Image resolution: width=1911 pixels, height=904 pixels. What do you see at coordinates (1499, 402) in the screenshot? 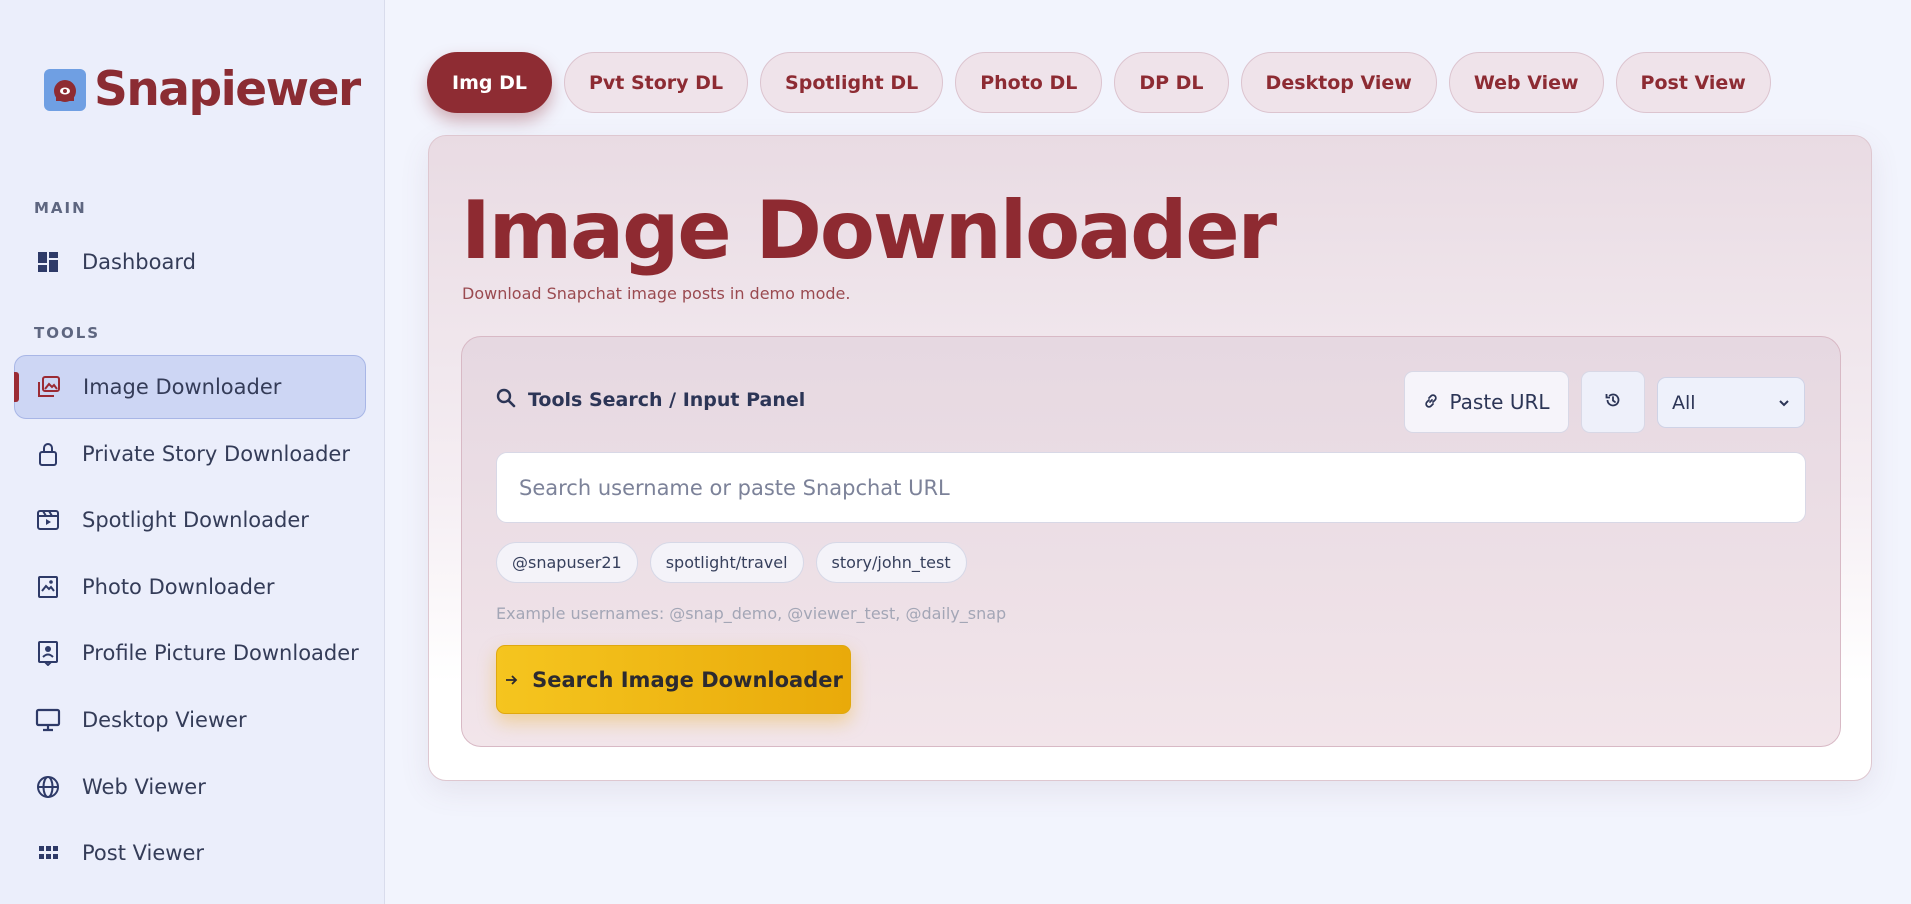
I see `paste-url-label: Paste URL` at bounding box center [1499, 402].